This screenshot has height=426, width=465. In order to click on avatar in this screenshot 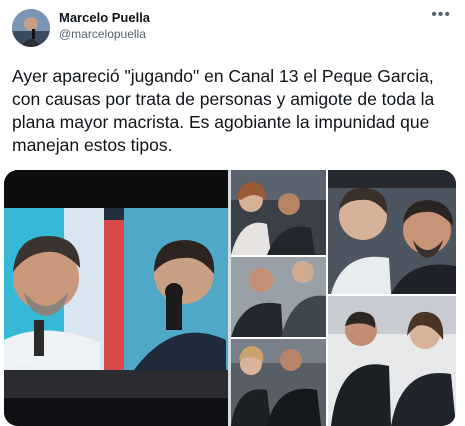, I will do `click(31, 28)`.